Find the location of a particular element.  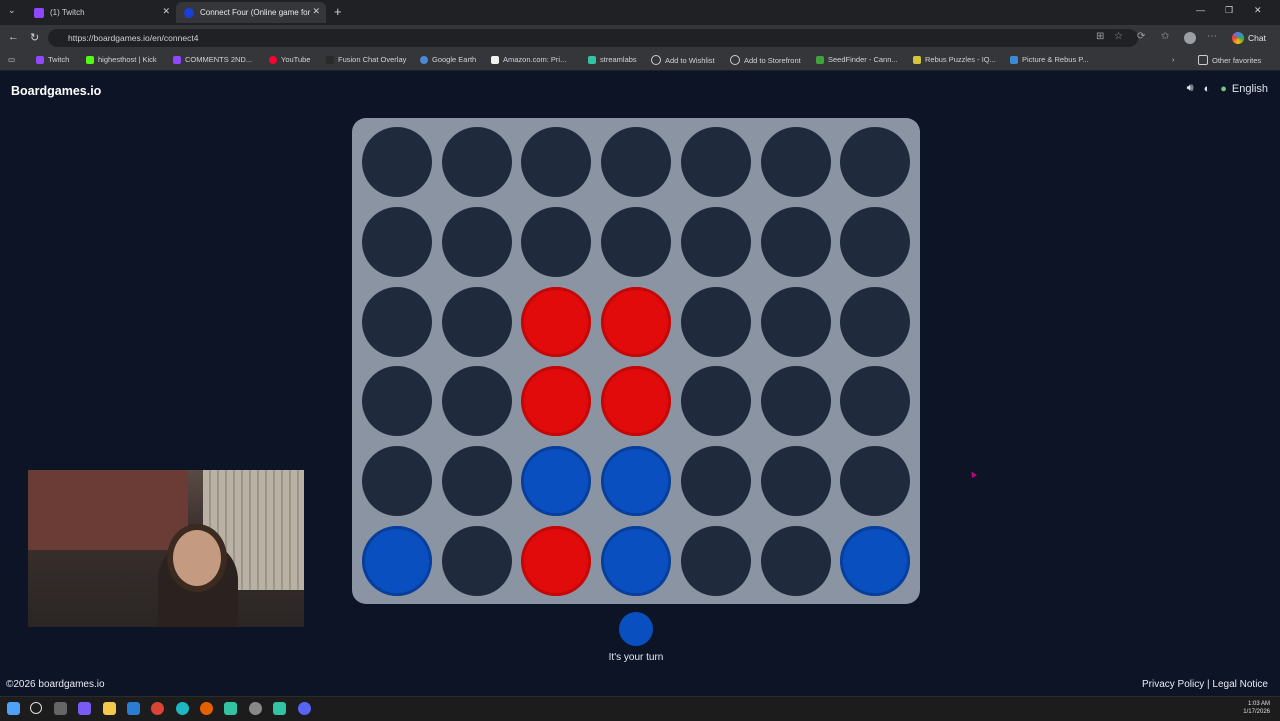

dark-mode-icon: ◐ is located at coordinates (1207, 89).